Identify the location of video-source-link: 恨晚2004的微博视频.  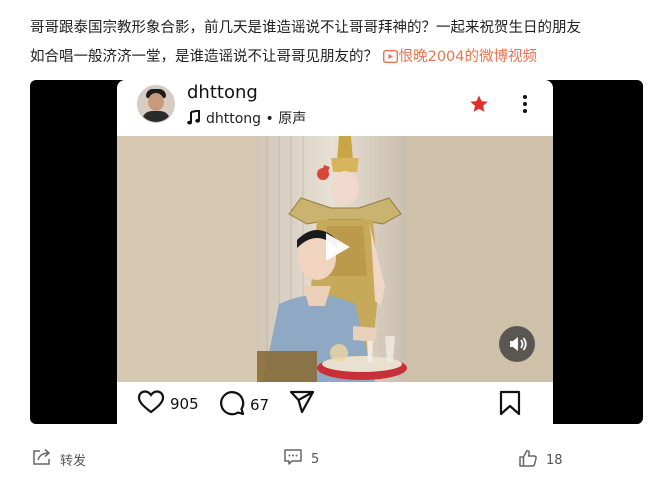
(460, 57).